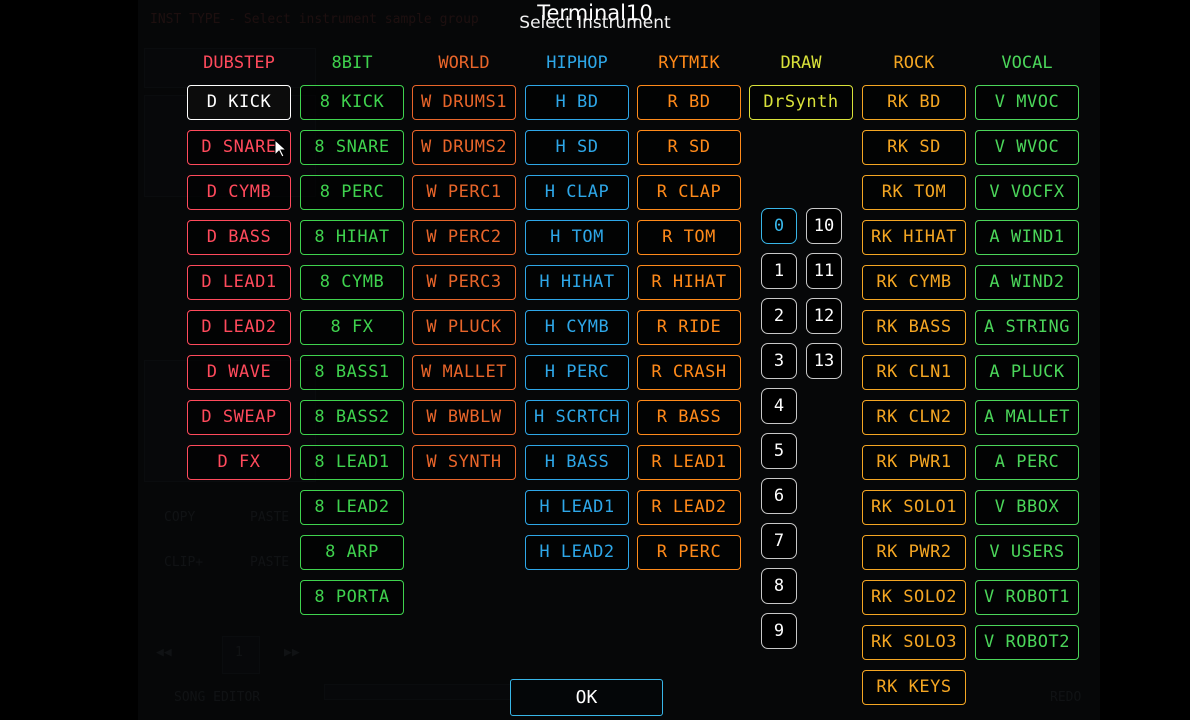 Image resolution: width=1190 pixels, height=720 pixels. I want to click on instrument-button-w-bwblw: W BWBLW, so click(464, 417).